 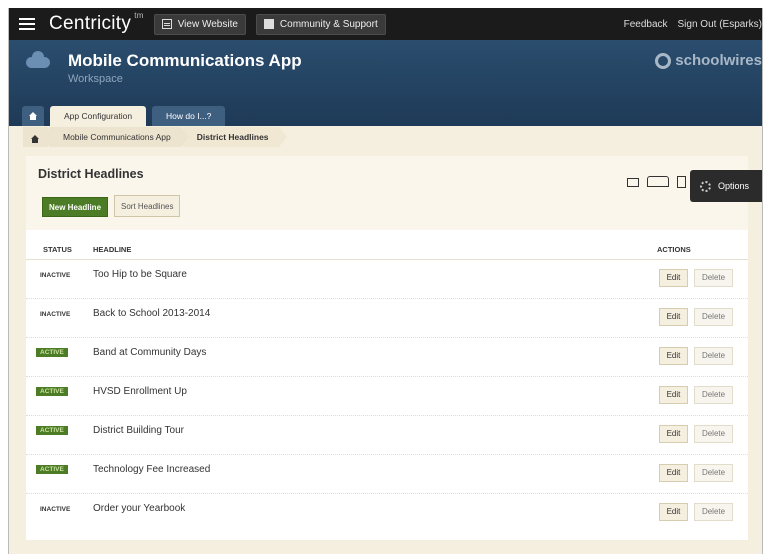 I want to click on table-row: INACTIVE Order your Yearbook Edit Delete, so click(x=387, y=513).